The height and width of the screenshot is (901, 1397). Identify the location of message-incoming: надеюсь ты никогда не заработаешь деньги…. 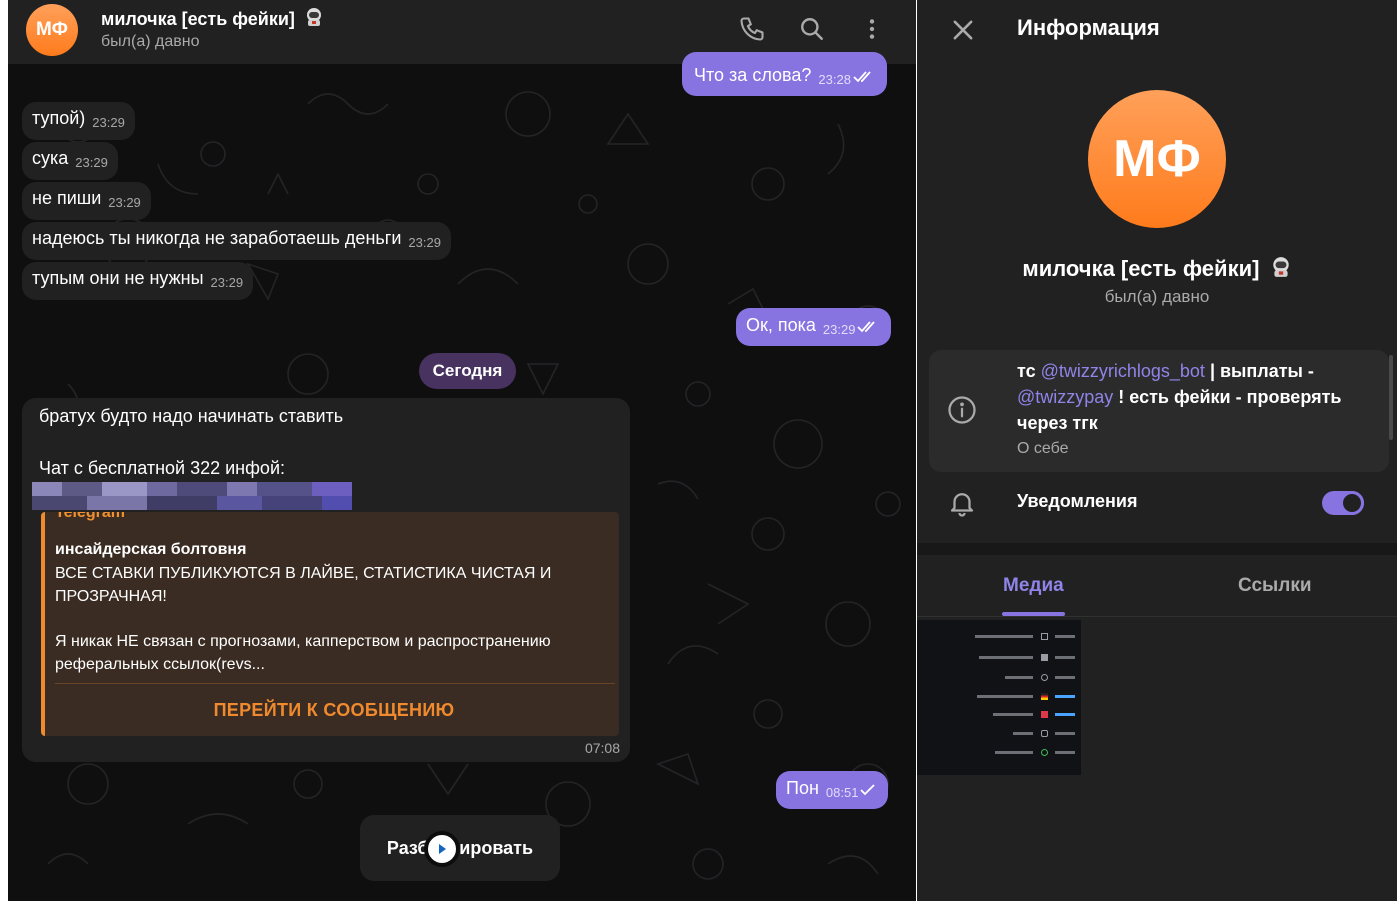
(236, 241).